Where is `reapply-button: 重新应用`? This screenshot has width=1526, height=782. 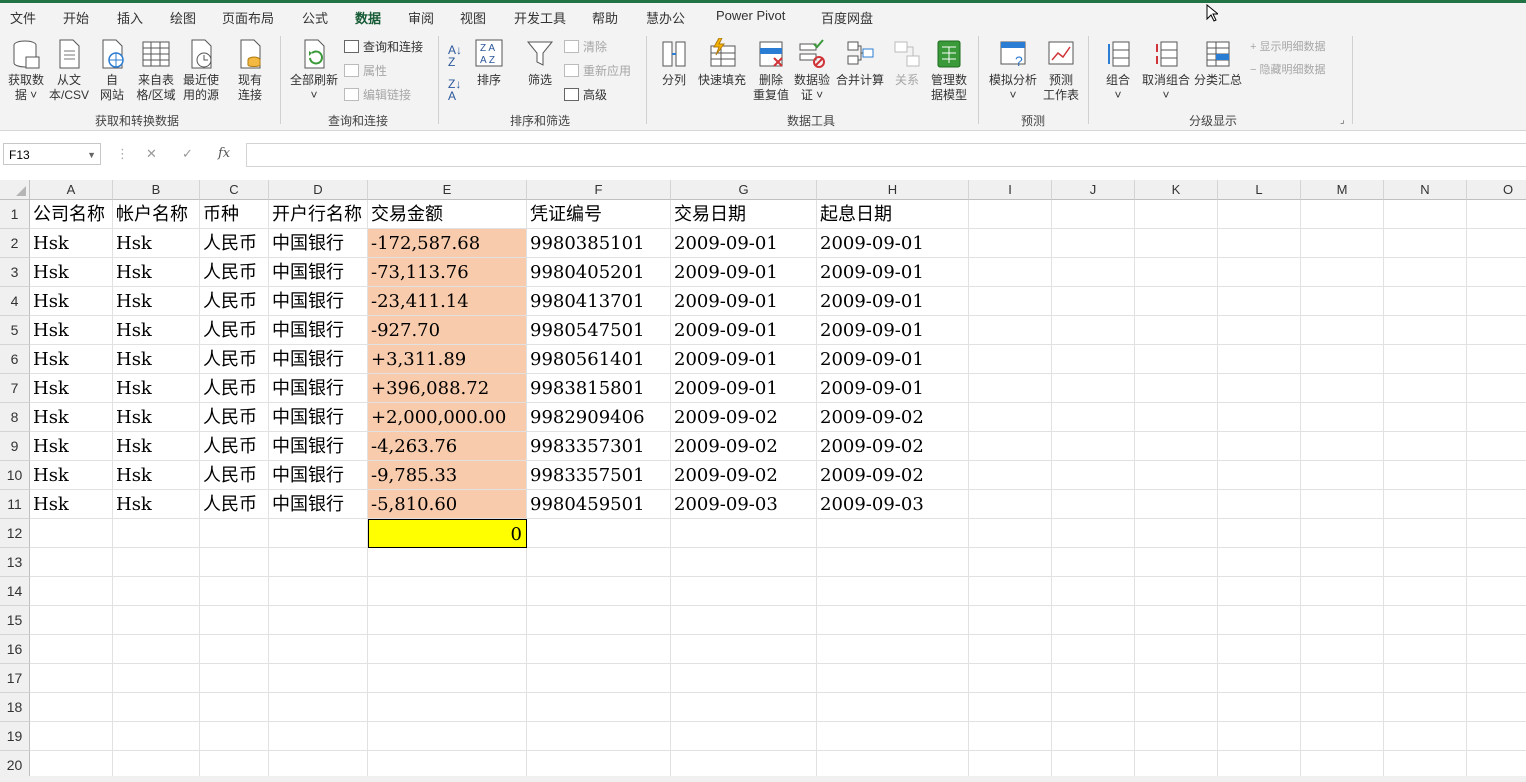
reapply-button: 重新应用 is located at coordinates (597, 71).